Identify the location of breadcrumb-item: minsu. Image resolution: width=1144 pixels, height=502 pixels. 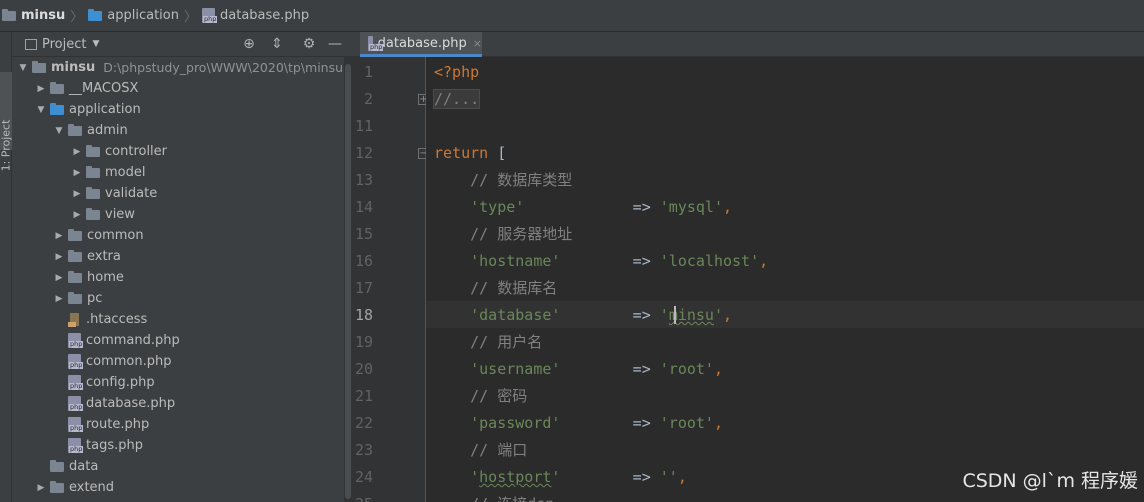
(33, 15).